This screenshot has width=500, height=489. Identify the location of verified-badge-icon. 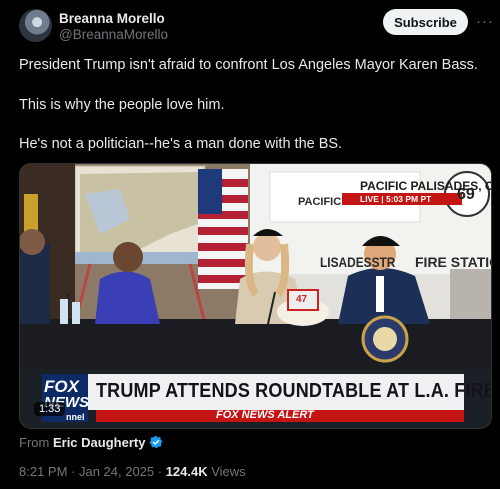
(156, 443).